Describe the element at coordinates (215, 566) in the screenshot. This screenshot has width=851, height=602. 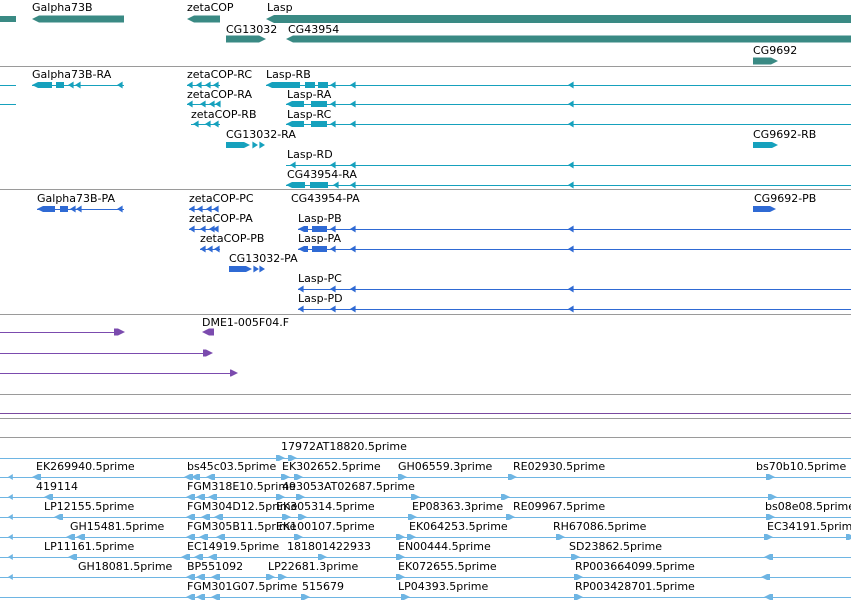
I see `est-label: BP551092` at that location.